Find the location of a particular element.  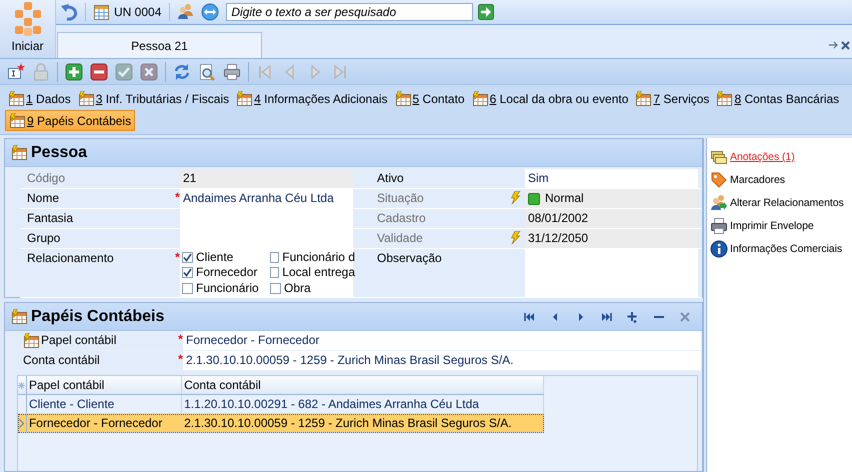

section-tab: 8 Contas Bancárias is located at coordinates (777, 98).